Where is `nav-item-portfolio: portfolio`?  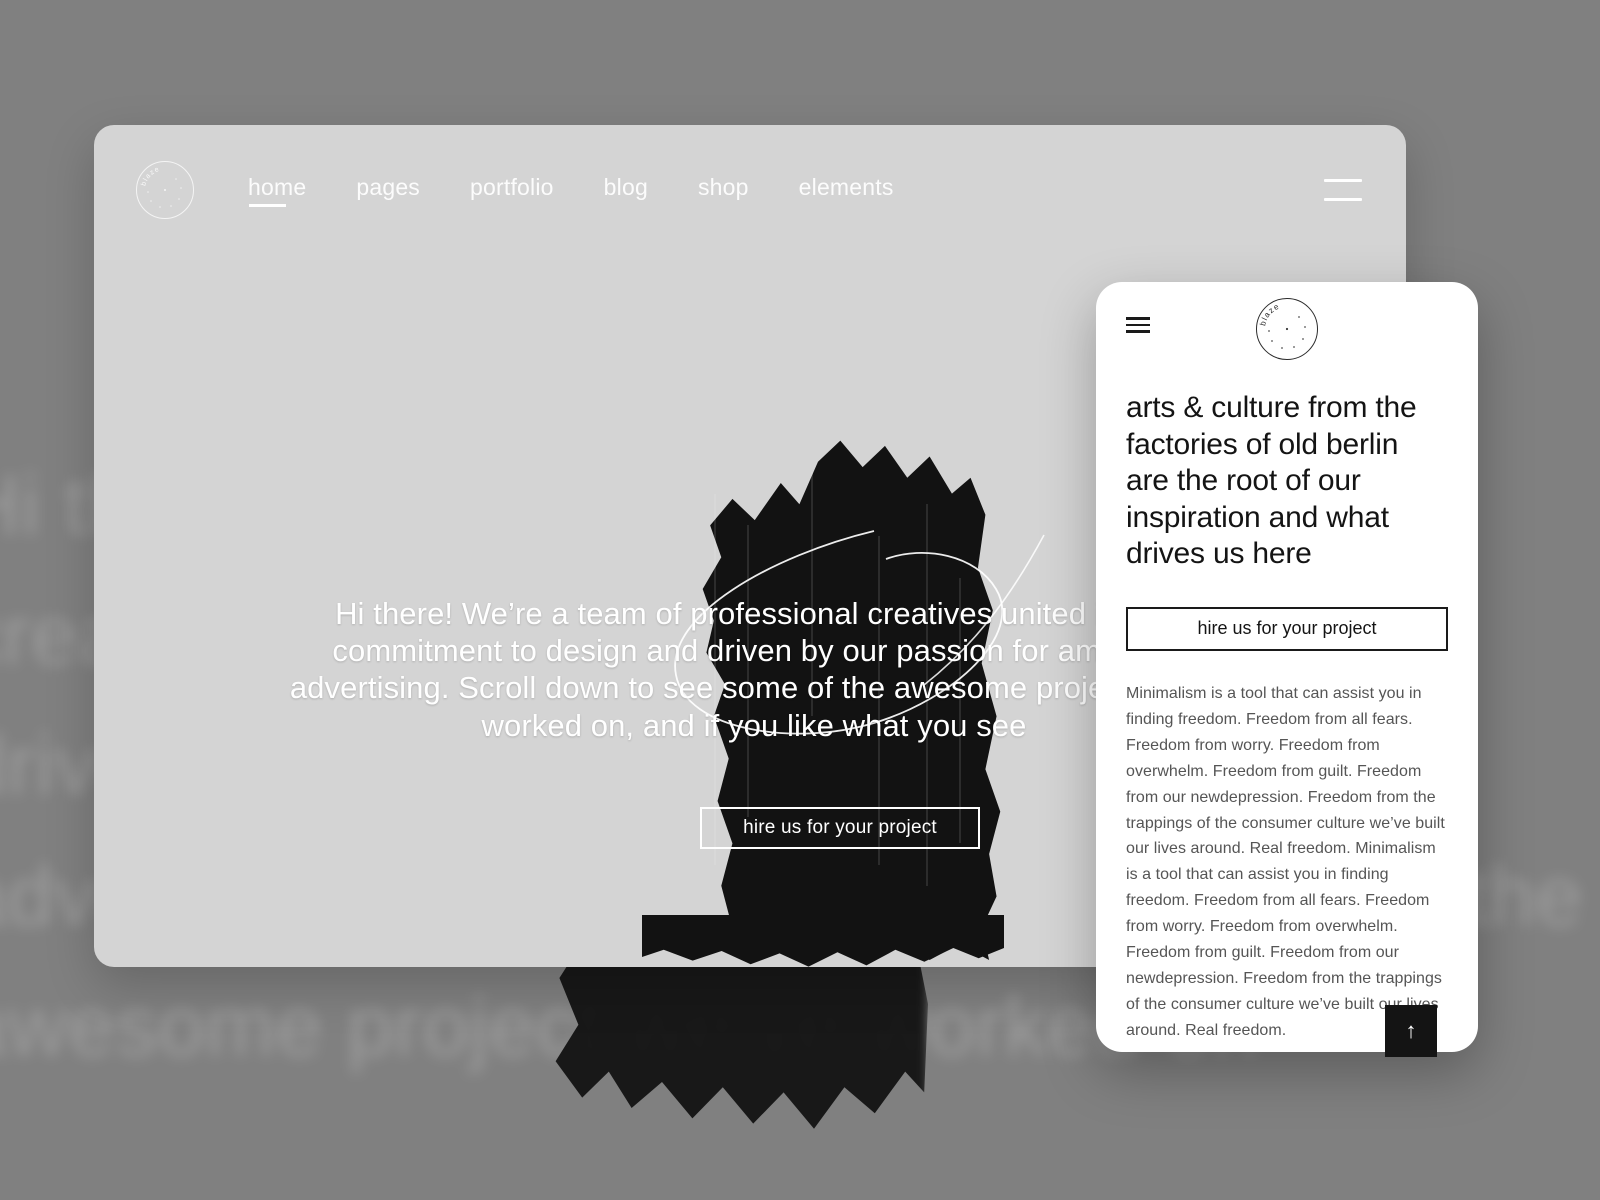 nav-item-portfolio: portfolio is located at coordinates (512, 190).